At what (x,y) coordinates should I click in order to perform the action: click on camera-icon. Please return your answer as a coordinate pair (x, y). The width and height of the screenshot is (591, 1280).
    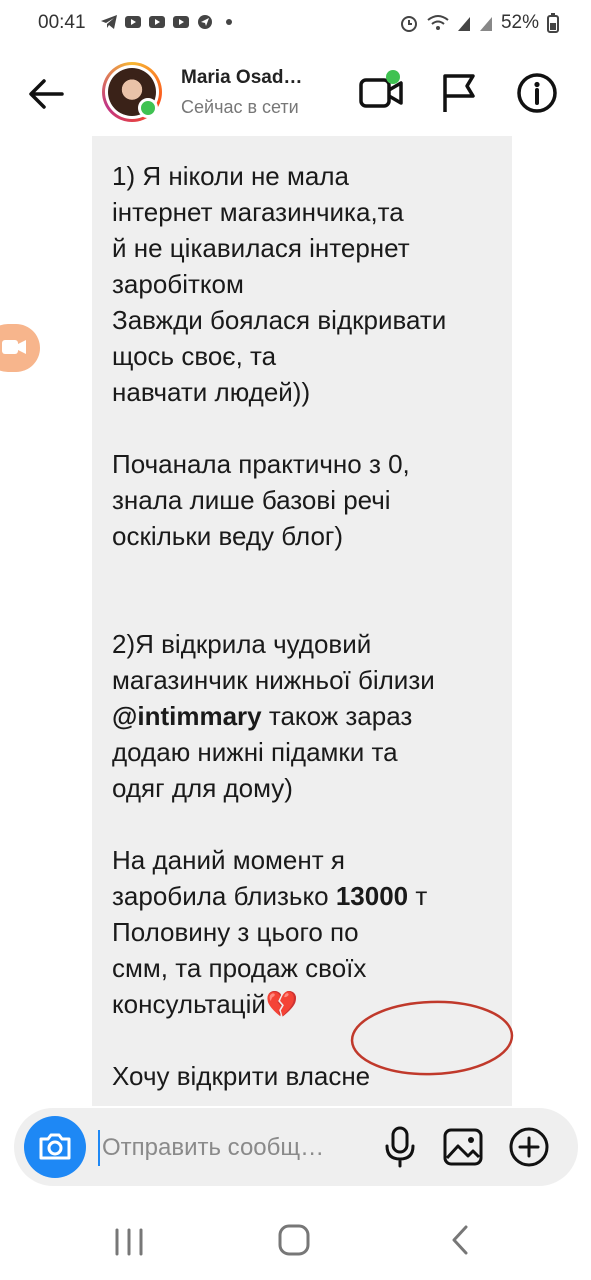
    Looking at the image, I should click on (55, 1146).